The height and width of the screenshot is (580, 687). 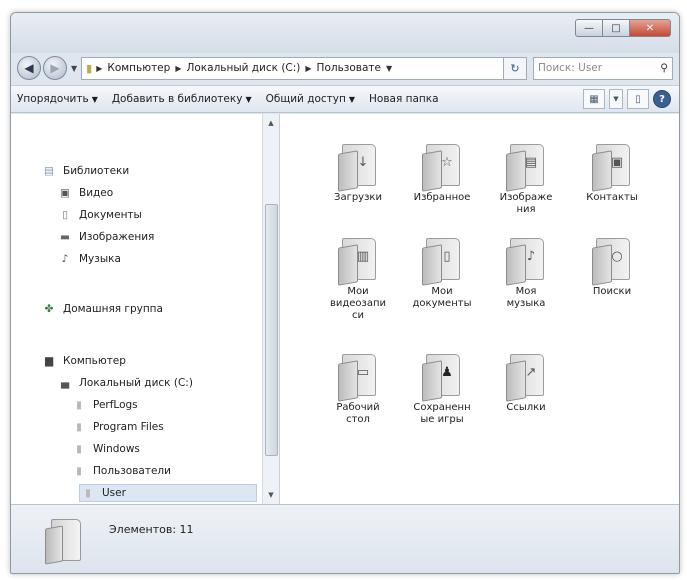 I want to click on nav-label: Библиотеки, so click(x=96, y=171).